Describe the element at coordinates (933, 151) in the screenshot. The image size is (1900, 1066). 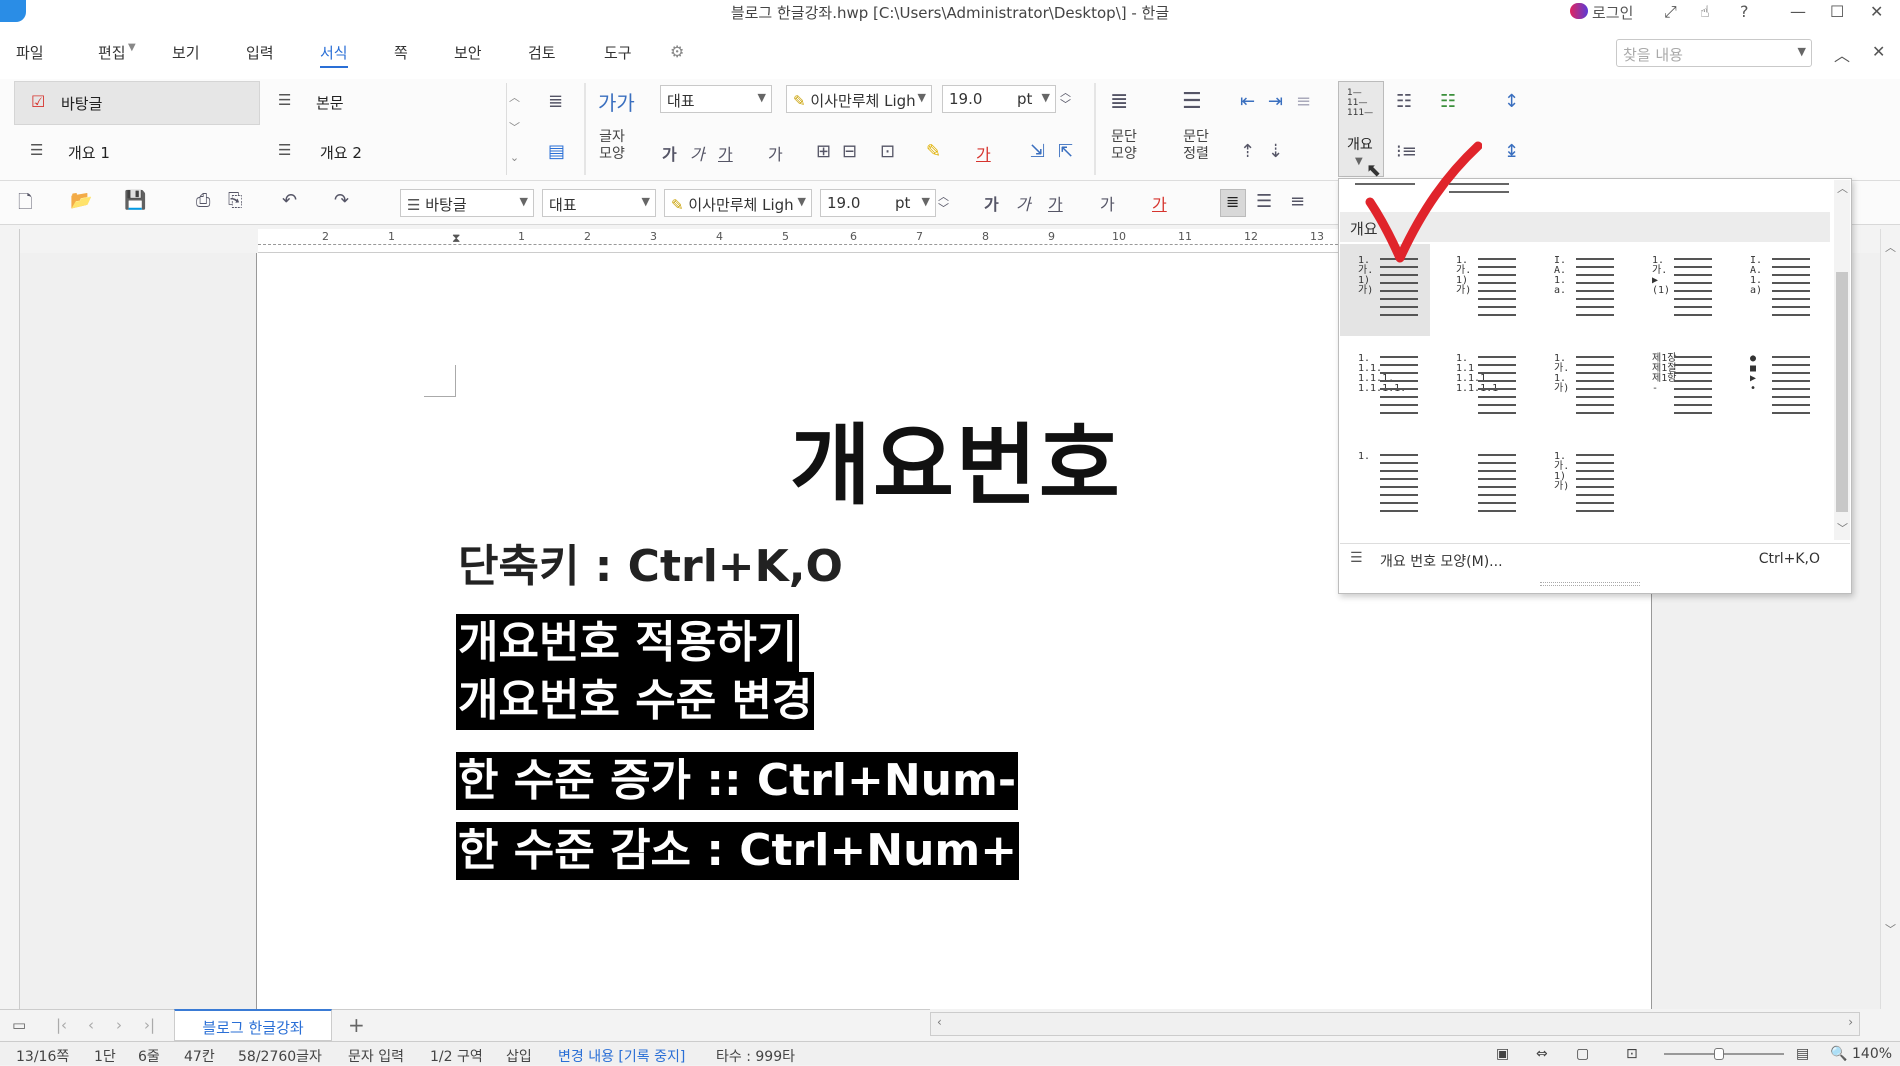
I see `highlight-icon: ✎` at that location.